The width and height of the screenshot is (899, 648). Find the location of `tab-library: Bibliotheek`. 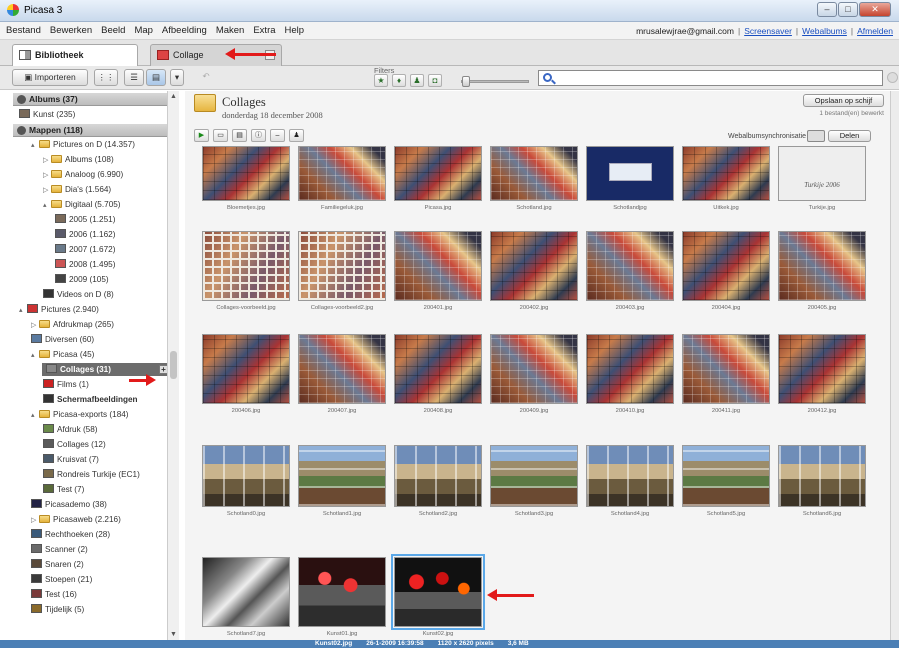

tab-library: Bibliotheek is located at coordinates (75, 55).